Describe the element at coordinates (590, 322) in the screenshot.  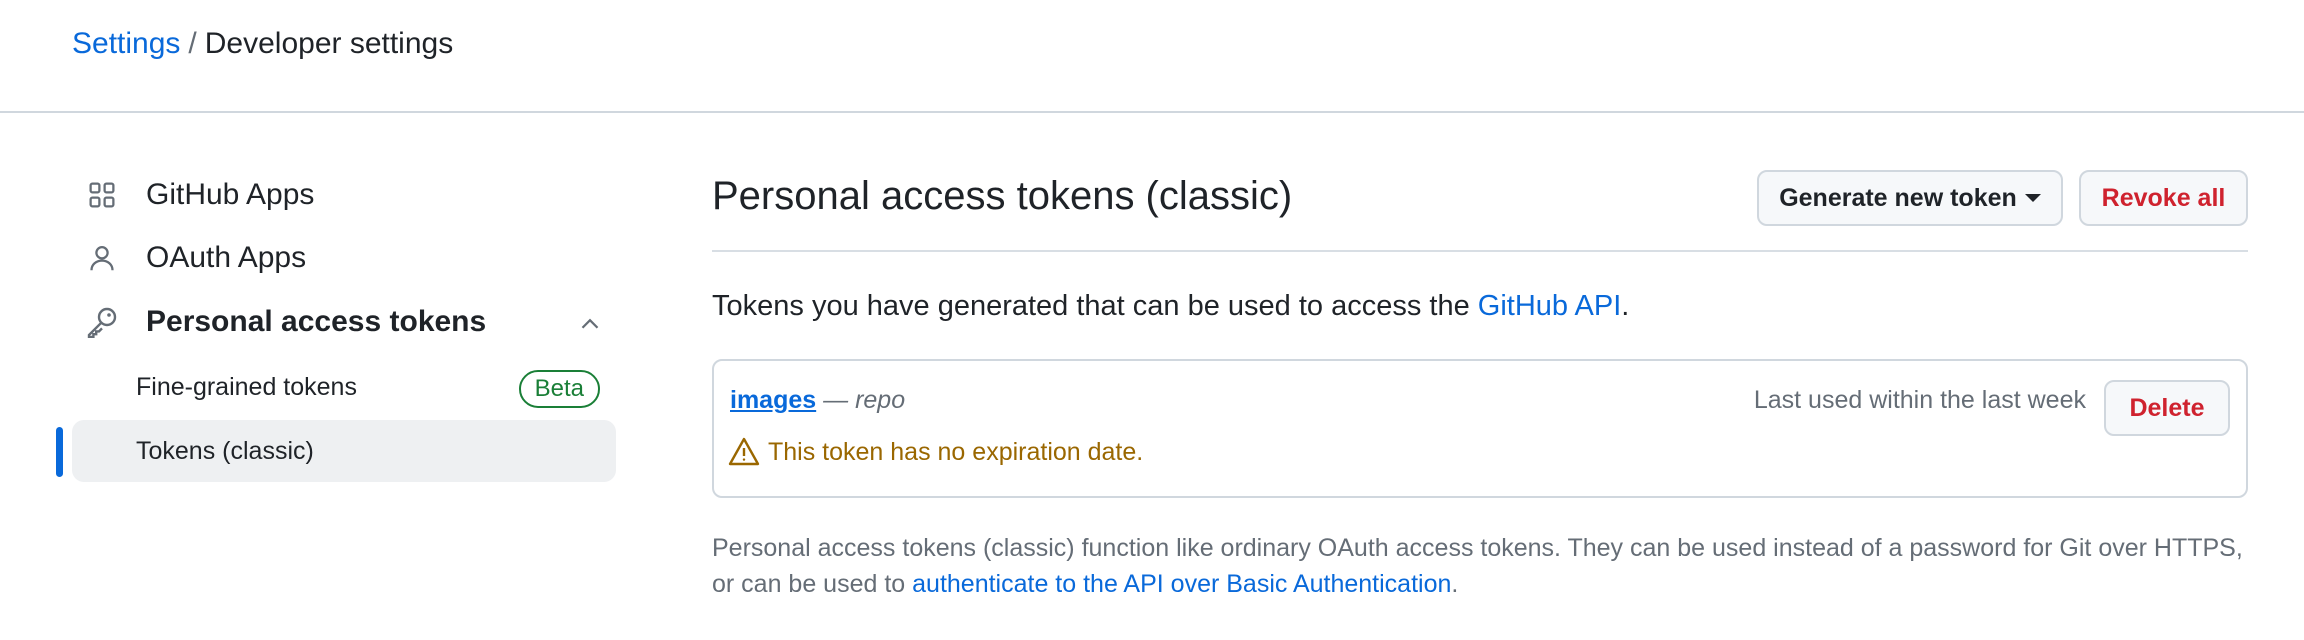
I see `chevron-up-icon` at that location.